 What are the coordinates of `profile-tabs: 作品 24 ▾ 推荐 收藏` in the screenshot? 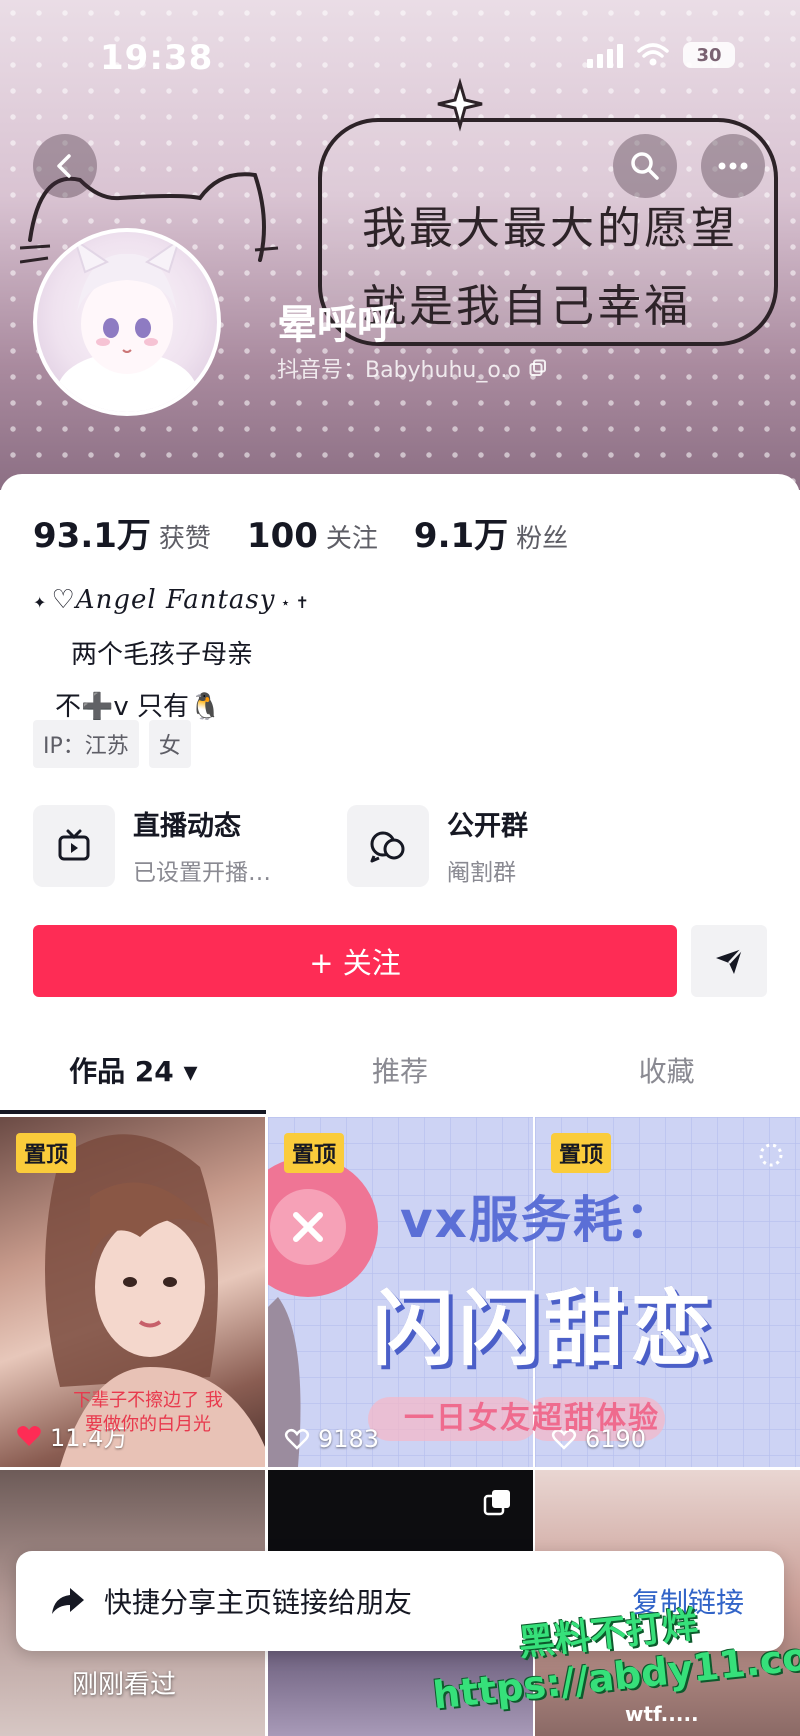 It's located at (400, 1072).